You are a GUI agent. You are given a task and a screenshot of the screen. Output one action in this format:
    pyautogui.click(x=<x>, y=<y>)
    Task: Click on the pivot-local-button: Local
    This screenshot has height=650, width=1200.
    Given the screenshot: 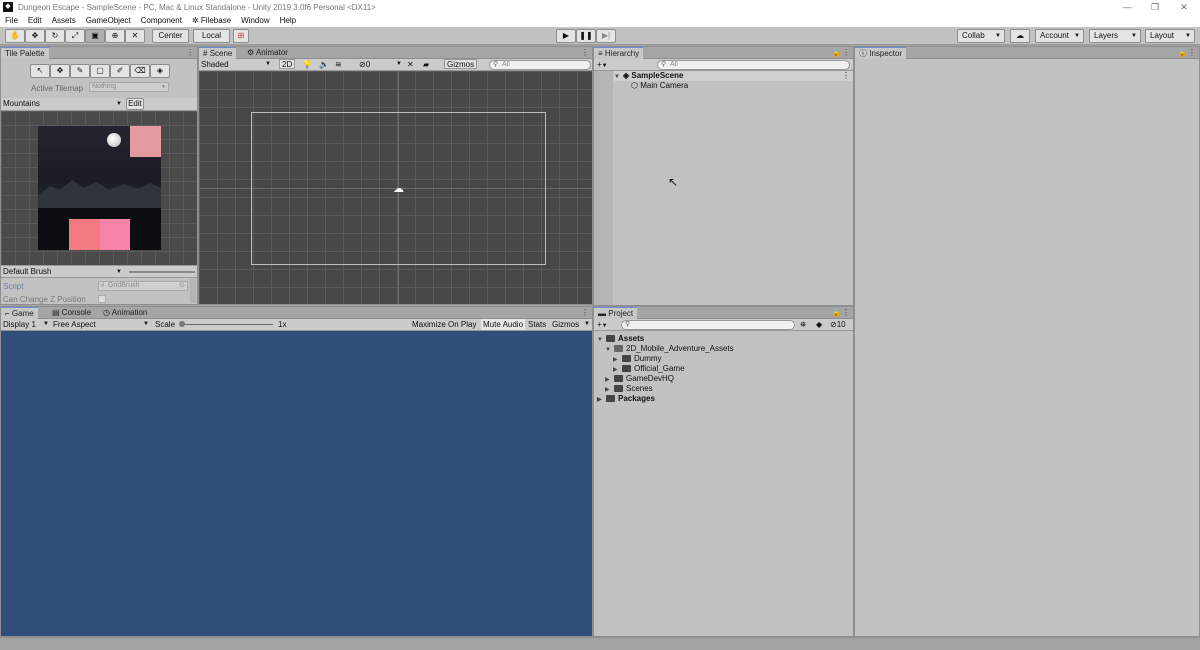 What is the action you would take?
    pyautogui.click(x=211, y=36)
    